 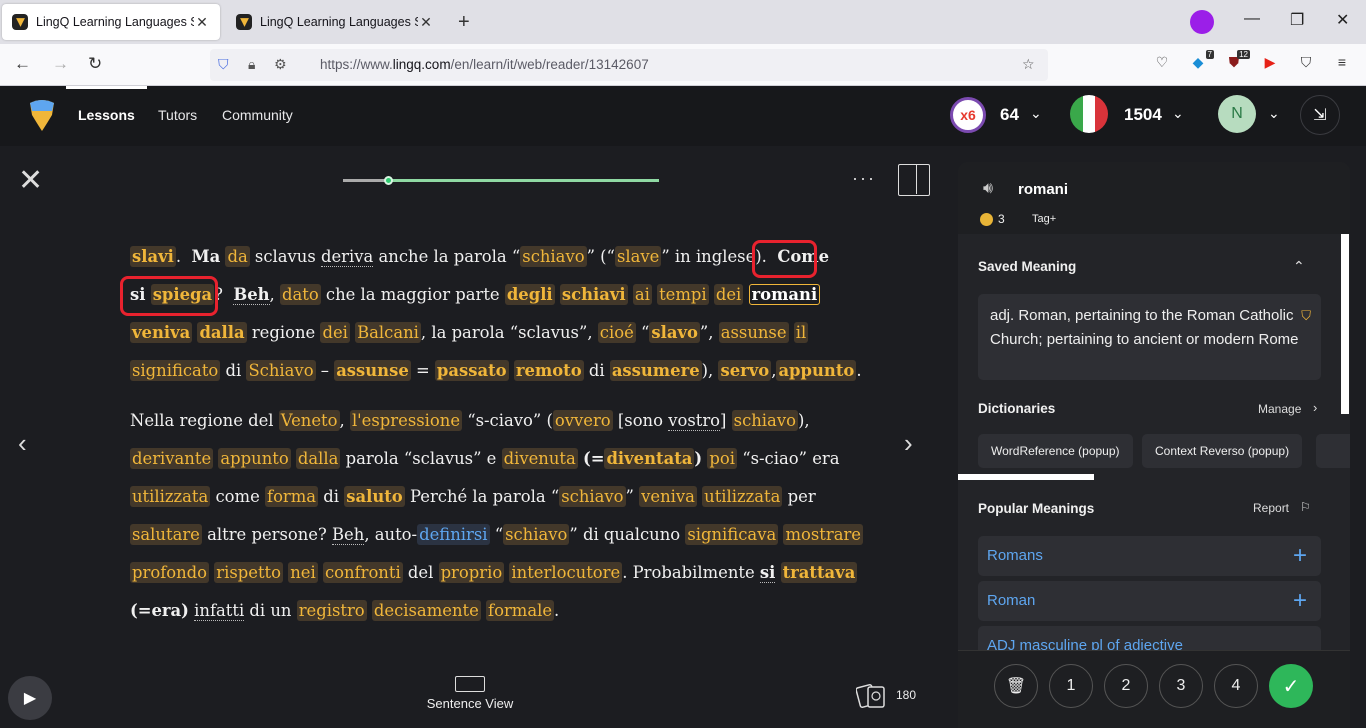 I want to click on flashcards-icon, so click(x=873, y=696).